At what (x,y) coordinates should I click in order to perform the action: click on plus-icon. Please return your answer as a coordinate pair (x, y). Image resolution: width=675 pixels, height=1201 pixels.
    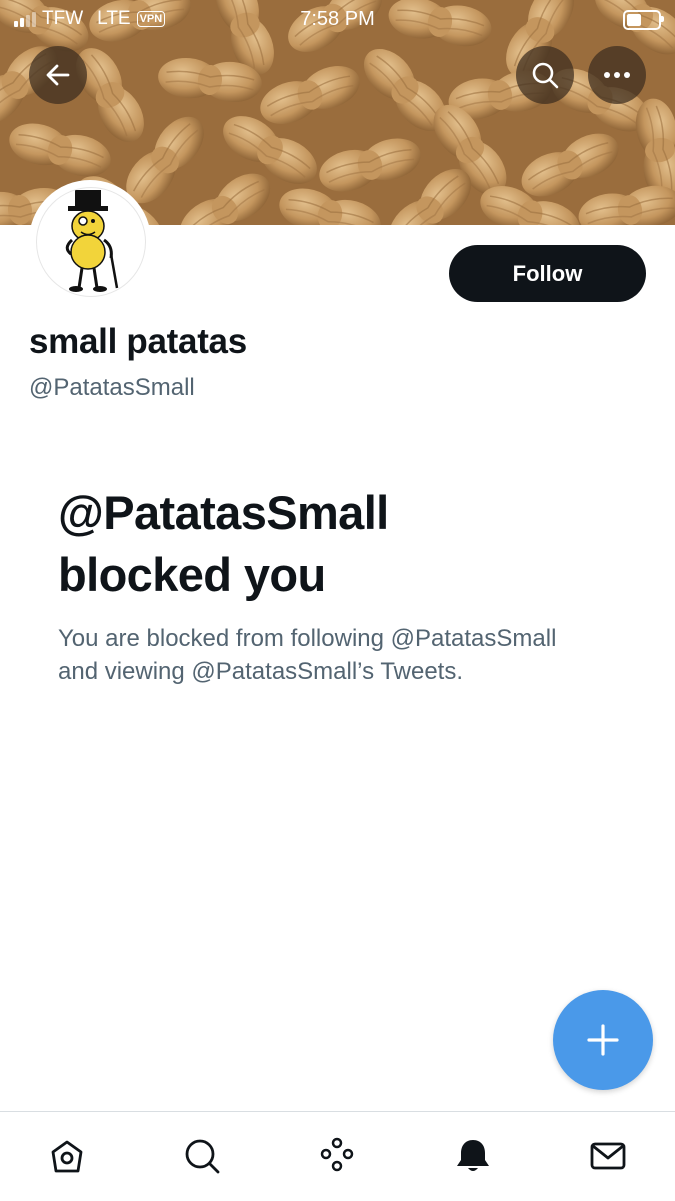
    Looking at the image, I should click on (603, 1040).